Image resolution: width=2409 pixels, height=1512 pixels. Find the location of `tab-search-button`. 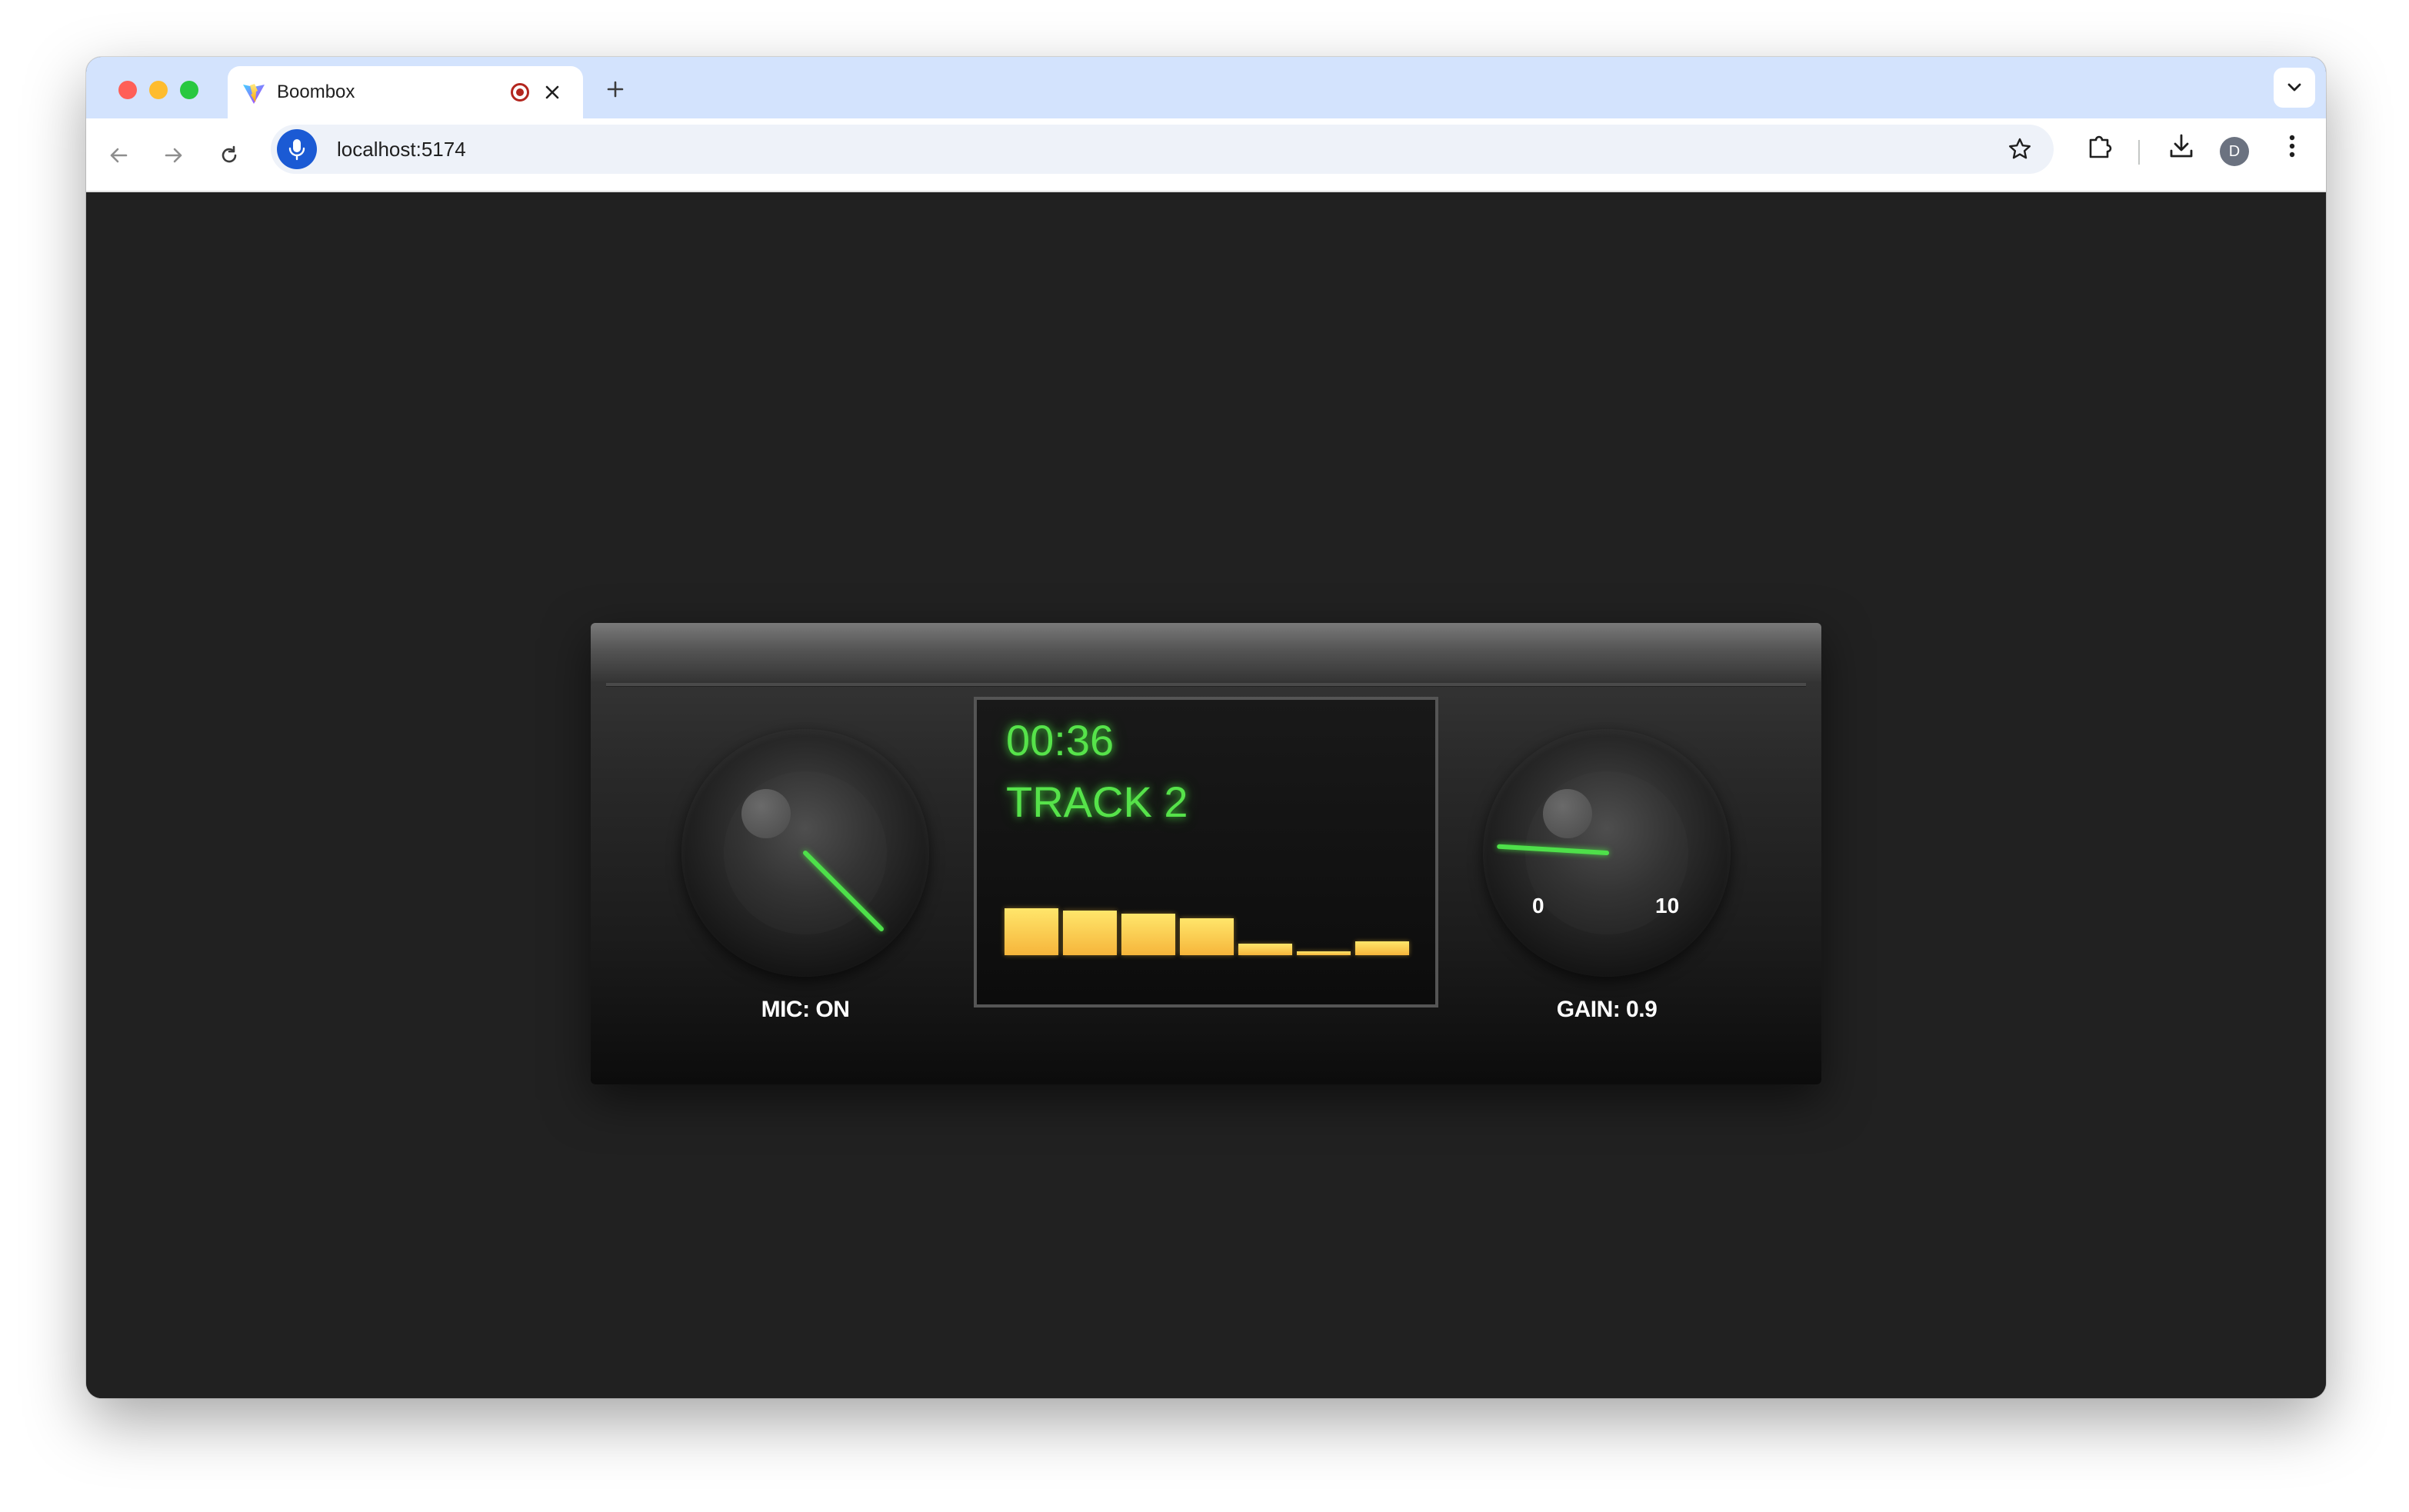

tab-search-button is located at coordinates (2295, 88).